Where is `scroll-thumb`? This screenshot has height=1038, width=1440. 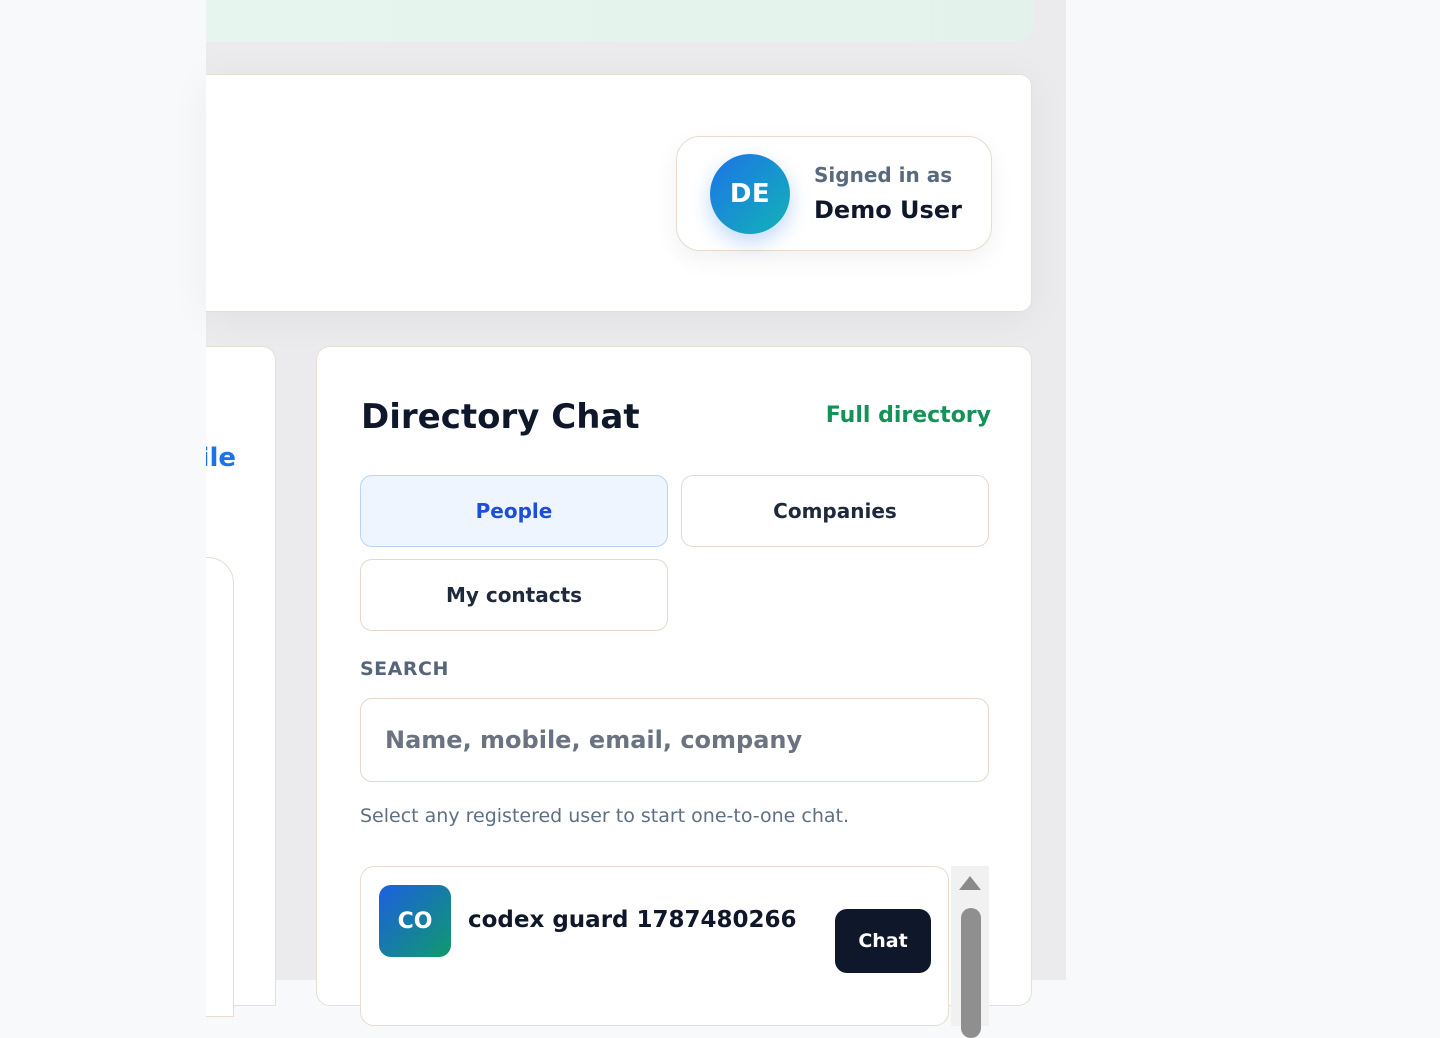
scroll-thumb is located at coordinates (971, 973).